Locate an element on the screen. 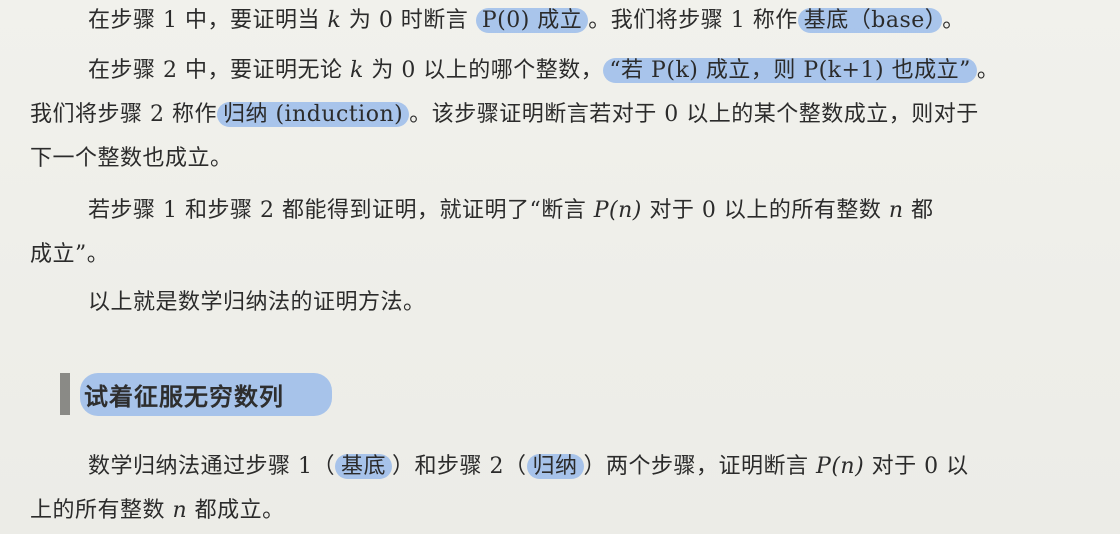 The image size is (1120, 534). text-segment: 在步骤 2 中，要证明无论 is located at coordinates (219, 70).